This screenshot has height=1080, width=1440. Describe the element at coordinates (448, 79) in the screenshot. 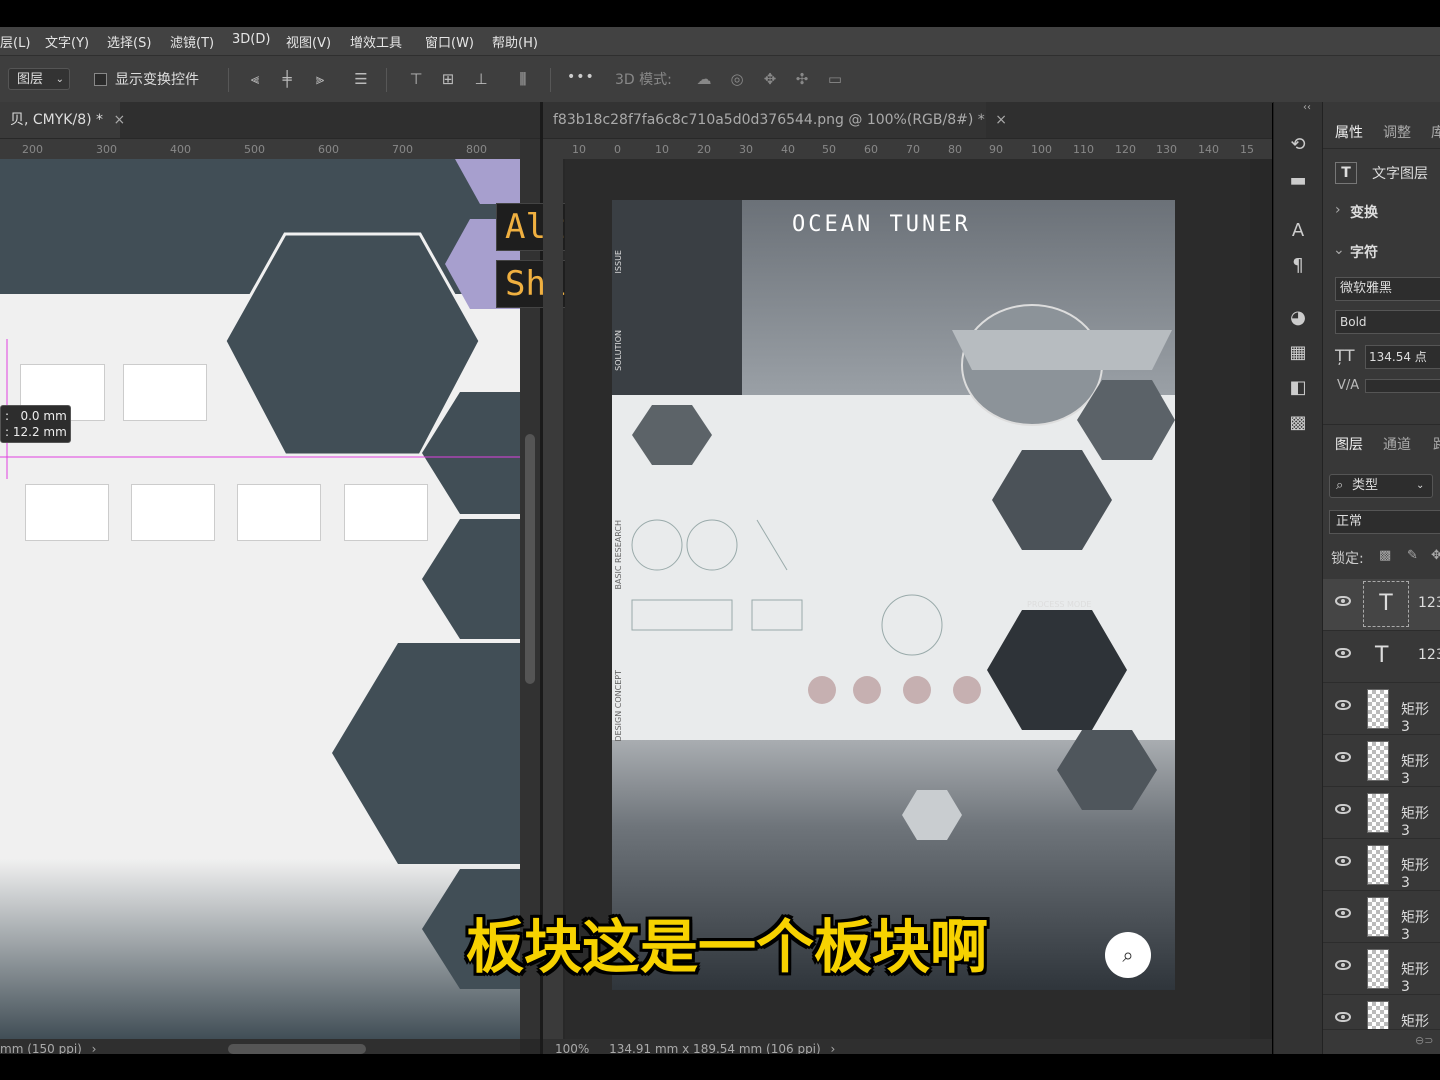

I see `align-vcenter-icon: ⊞` at that location.